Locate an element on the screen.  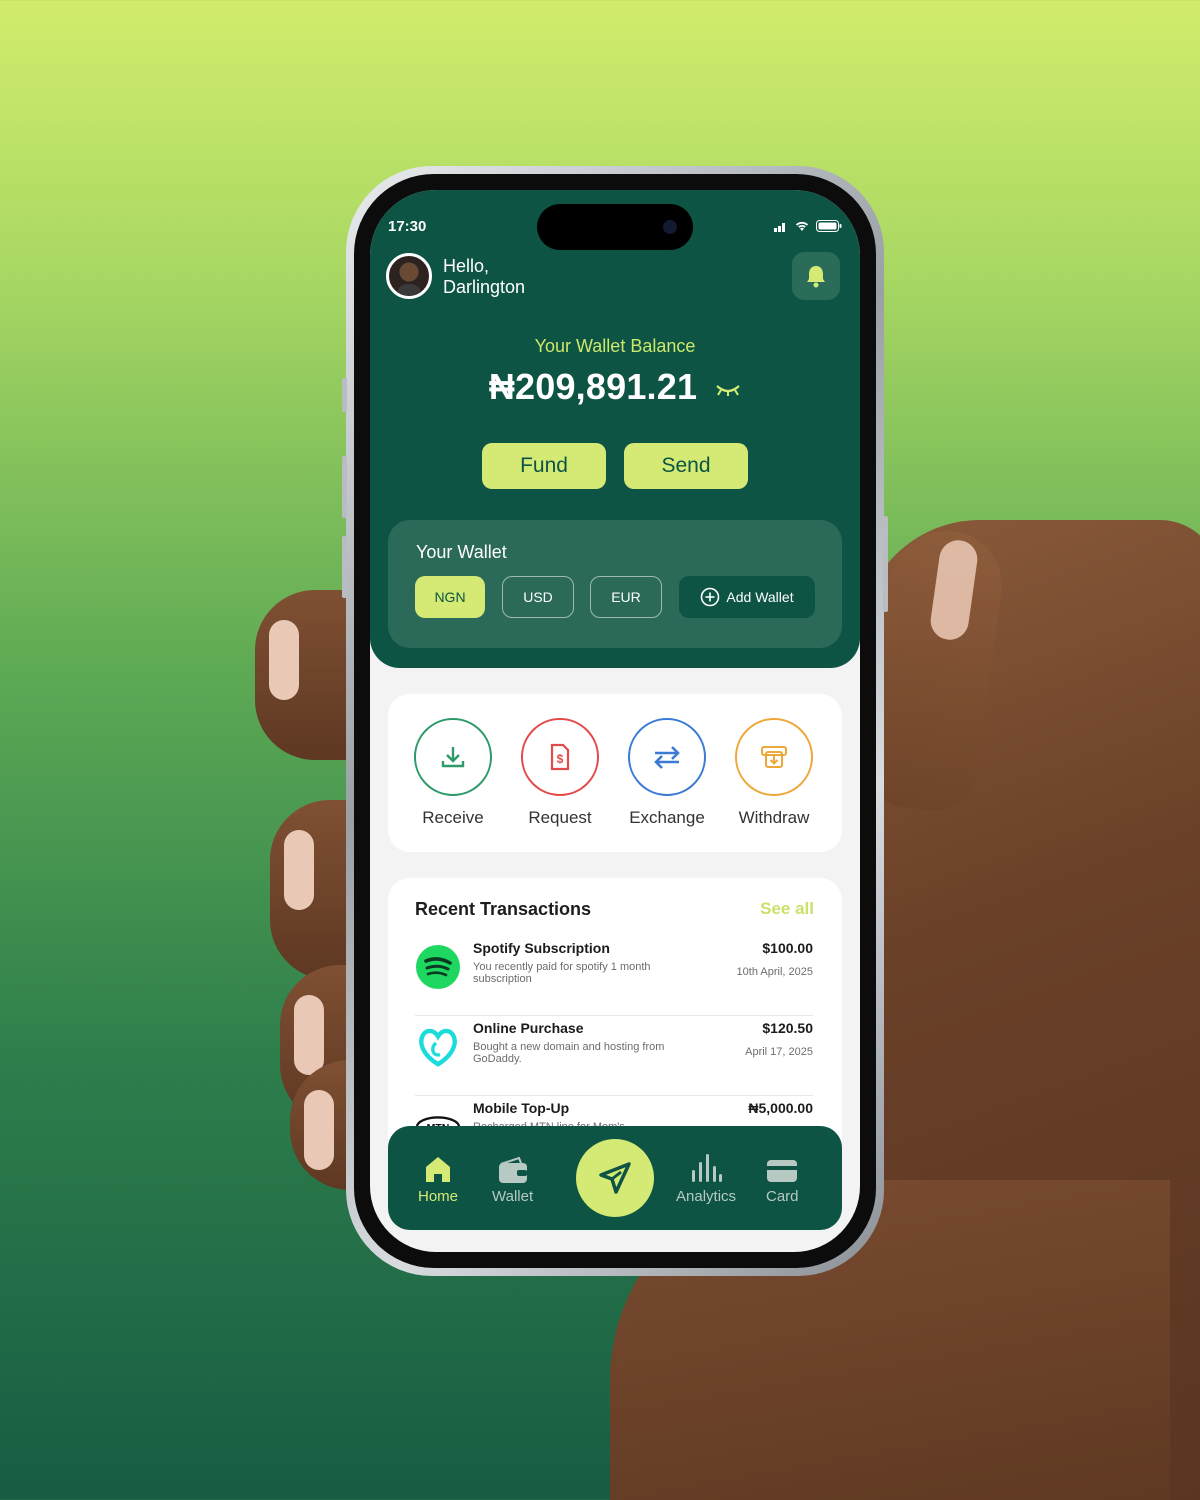
bottom-nav: Home Wallet Analytics Card is located at coordinates (615, 1178).